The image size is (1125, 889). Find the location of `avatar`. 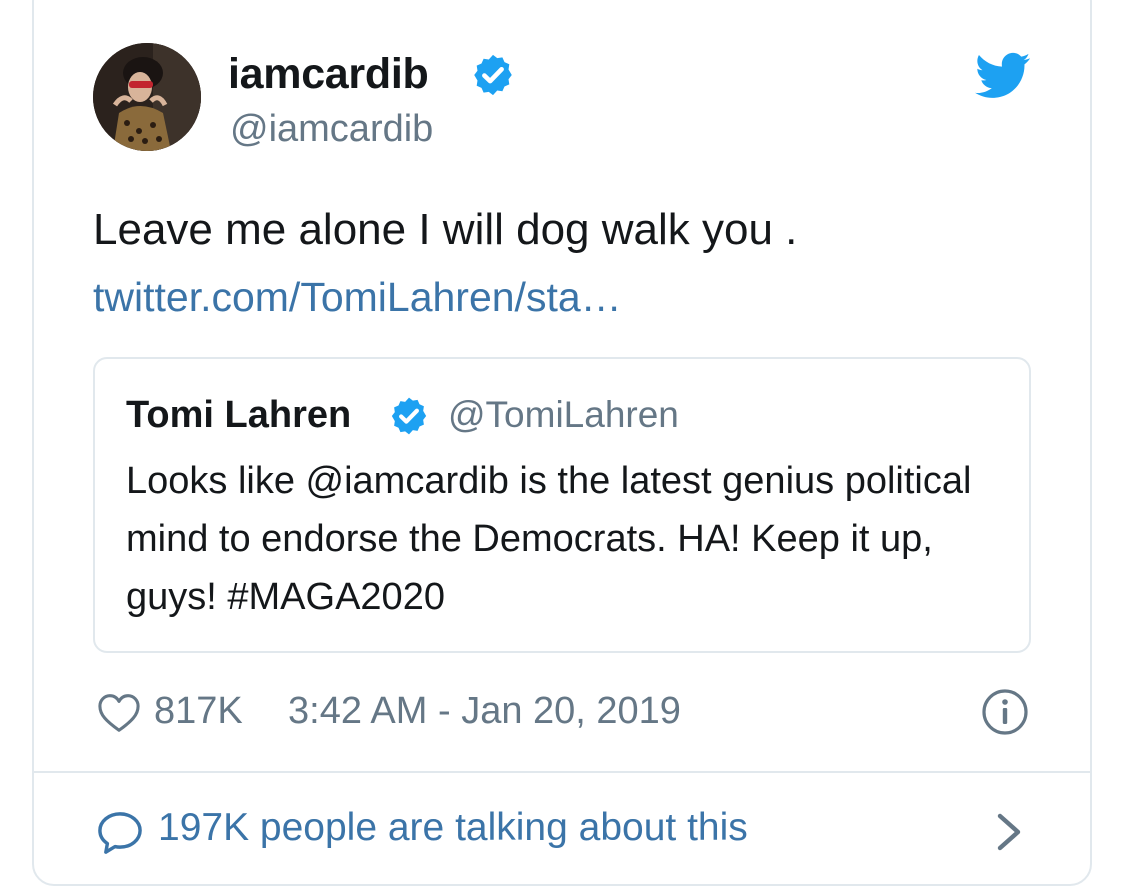

avatar is located at coordinates (147, 97).